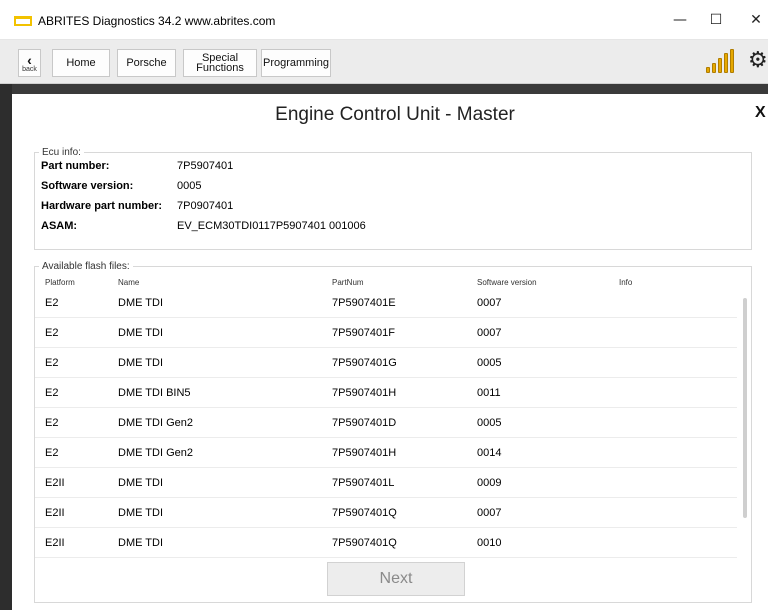 The height and width of the screenshot is (610, 768). Describe the element at coordinates (59, 226) in the screenshot. I see `info-label: ASAM:` at that location.